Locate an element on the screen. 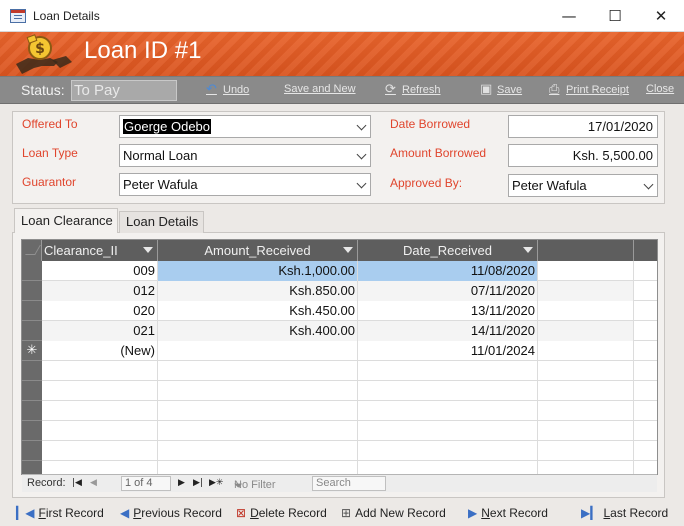 Image resolution: width=684 pixels, height=526 pixels. cell-date-received: 07/11/2020 is located at coordinates (448, 291).